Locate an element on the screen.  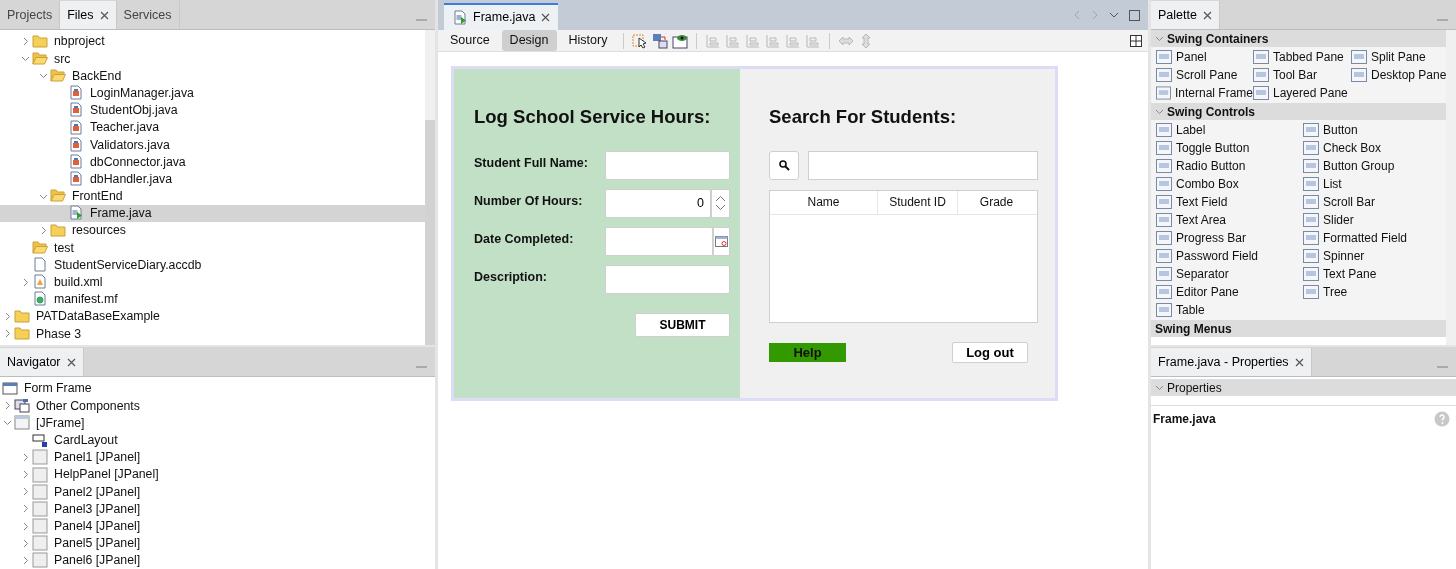
file-entry: build.xml is located at coordinates (212, 282).